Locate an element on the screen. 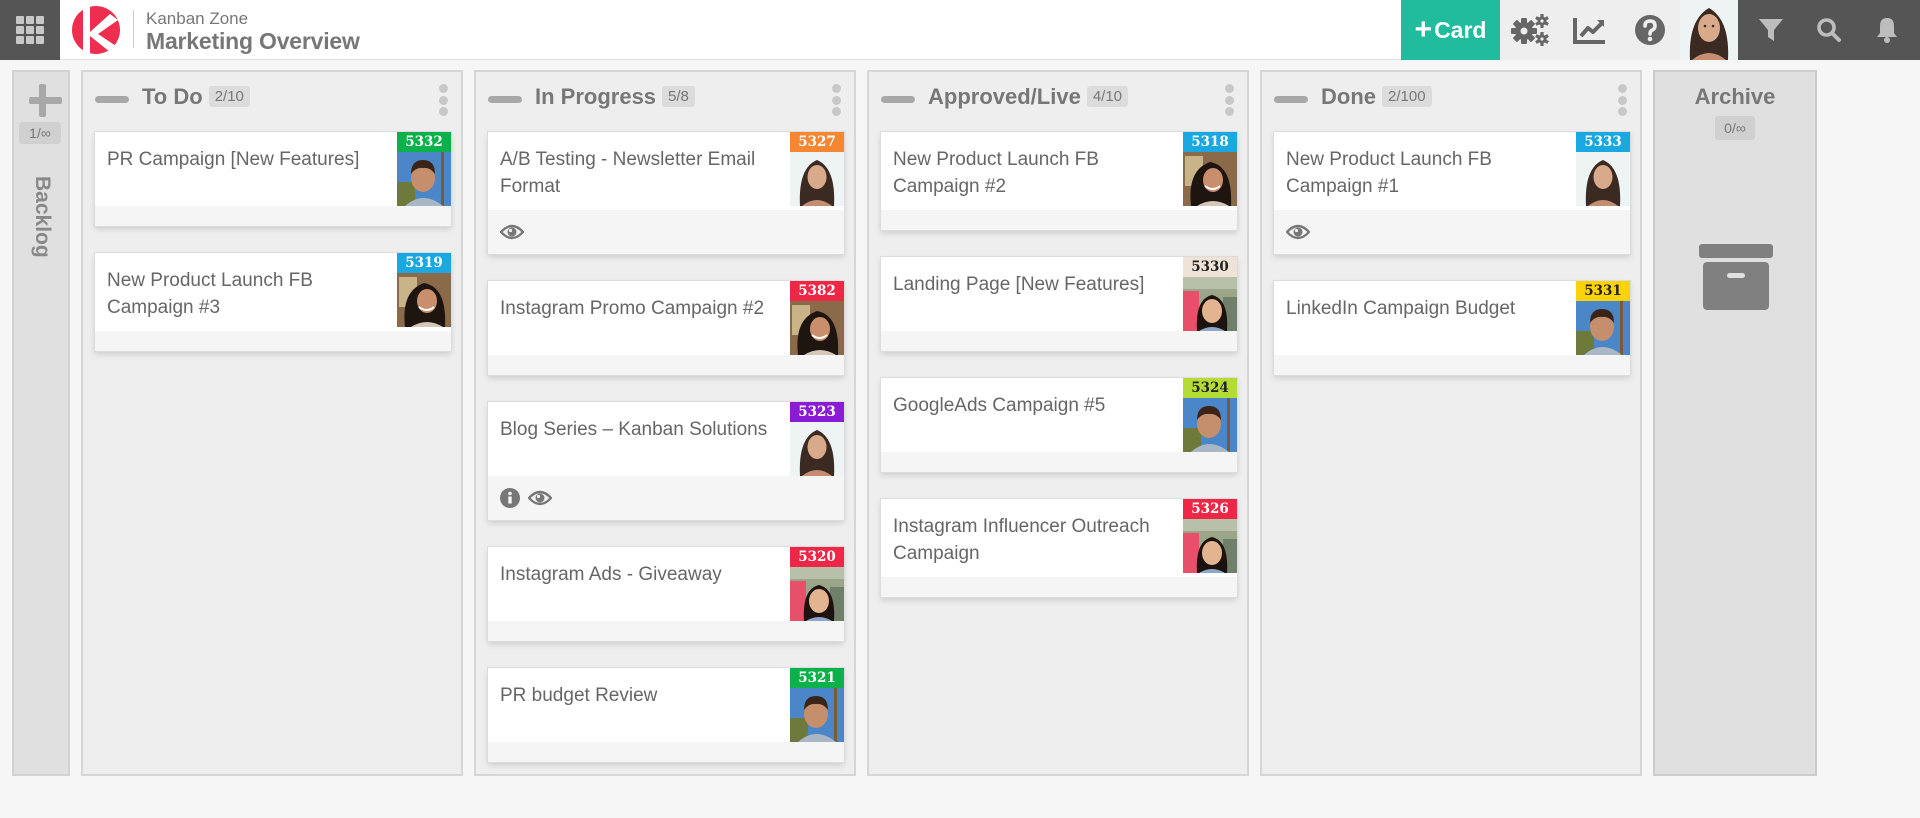 The width and height of the screenshot is (1920, 818). column-title: In Progress 5/8 is located at coordinates (615, 97).